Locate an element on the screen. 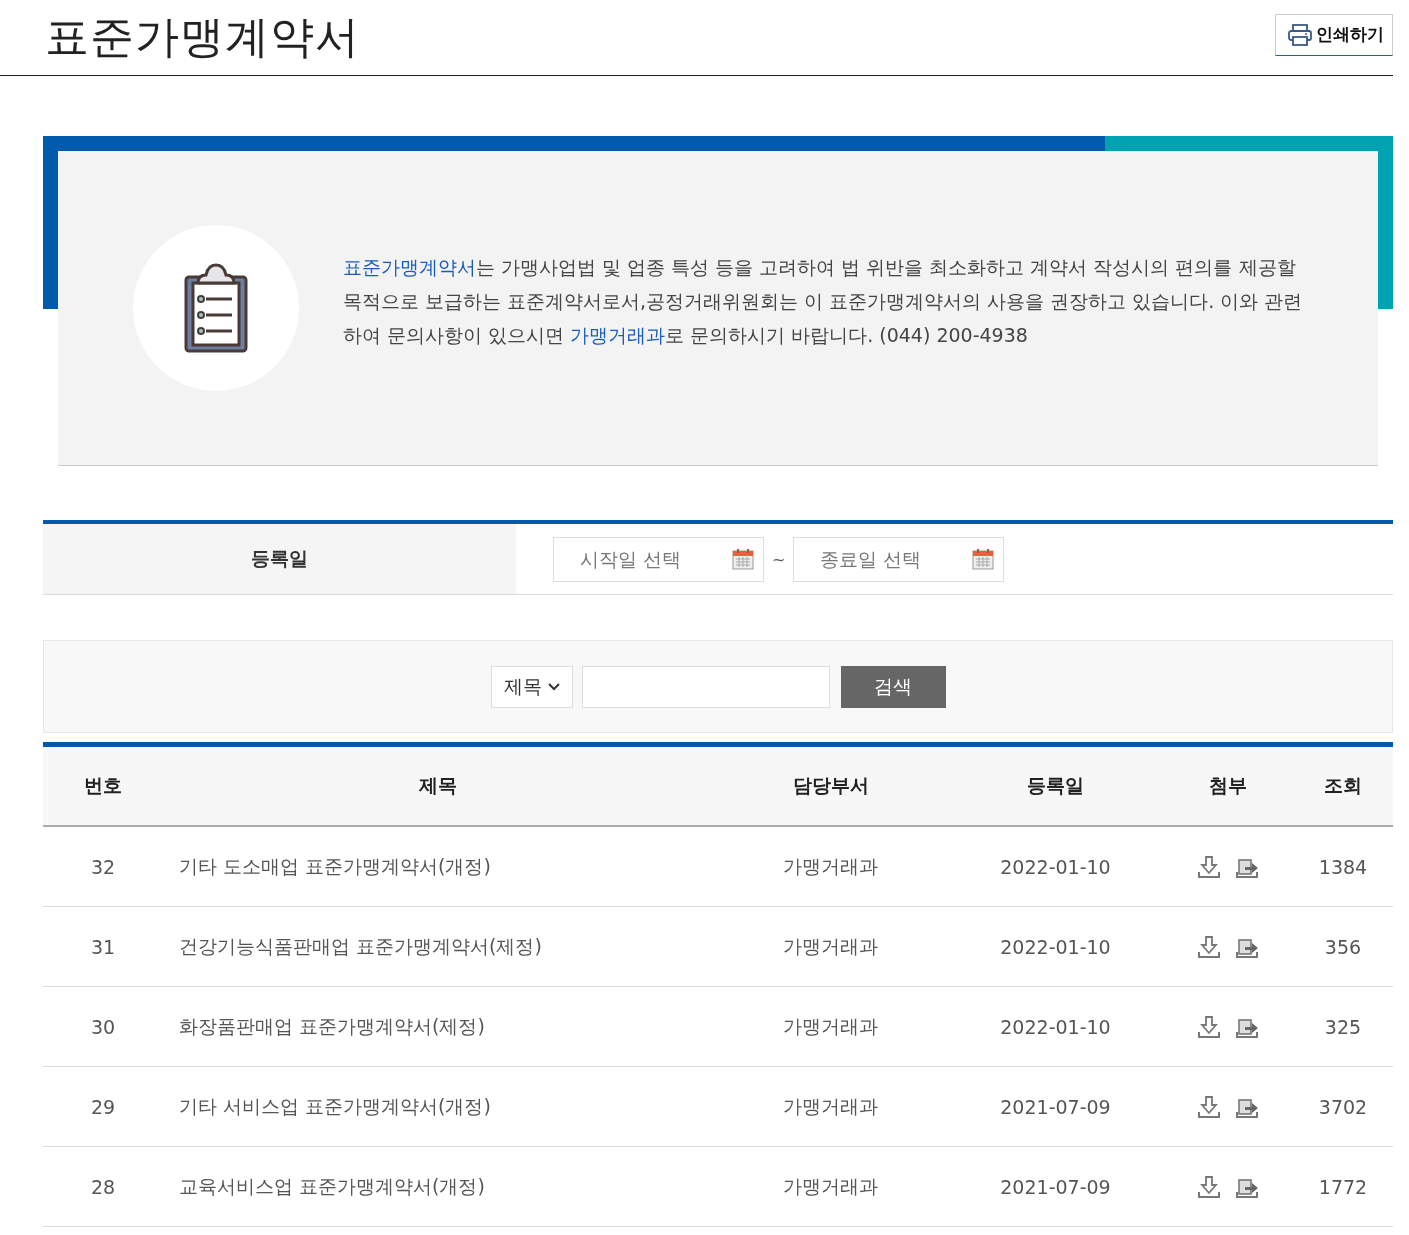 Image resolution: width=1409 pixels, height=1235 pixels. start-date-field: 시작일 선택 is located at coordinates (658, 559).